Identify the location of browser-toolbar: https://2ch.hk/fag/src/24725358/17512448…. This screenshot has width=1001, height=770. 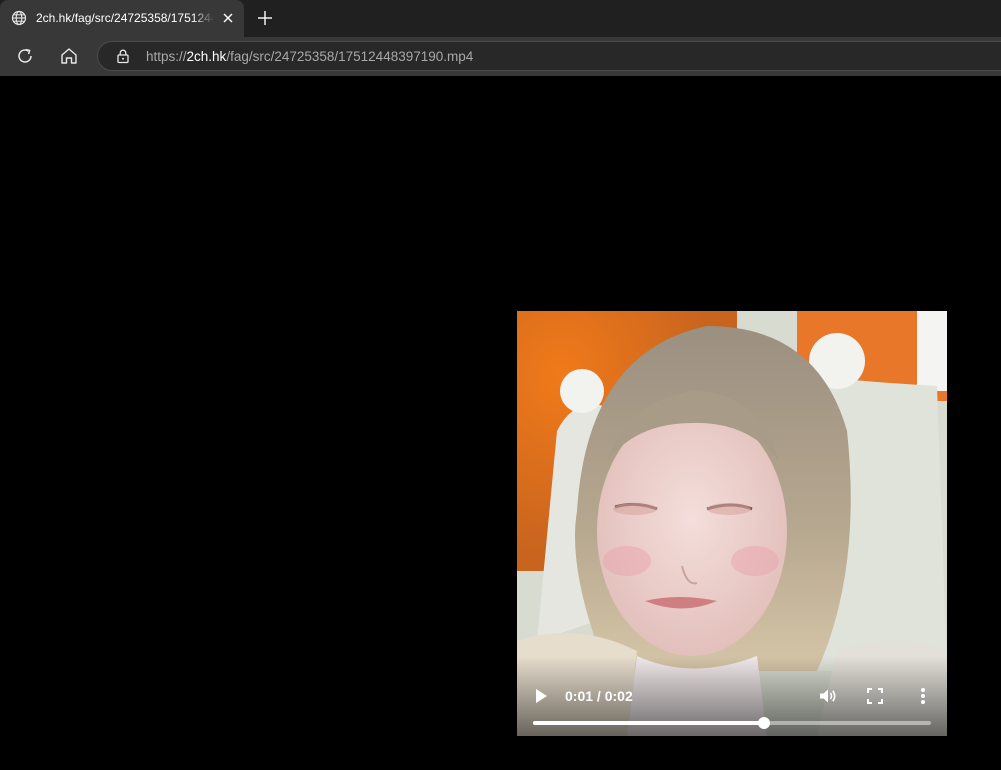
(500, 56).